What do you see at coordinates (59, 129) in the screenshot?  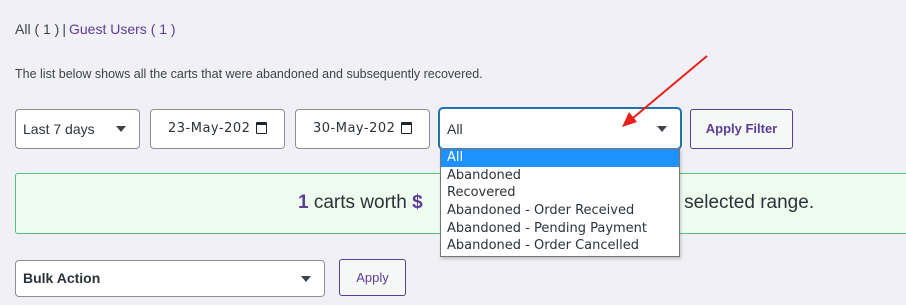 I see `date-range-value: Last 7 days` at bounding box center [59, 129].